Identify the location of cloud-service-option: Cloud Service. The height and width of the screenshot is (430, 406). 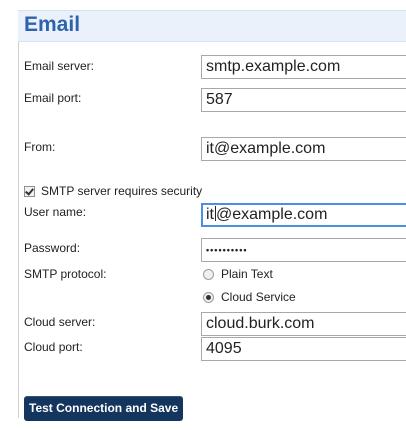
(249, 297).